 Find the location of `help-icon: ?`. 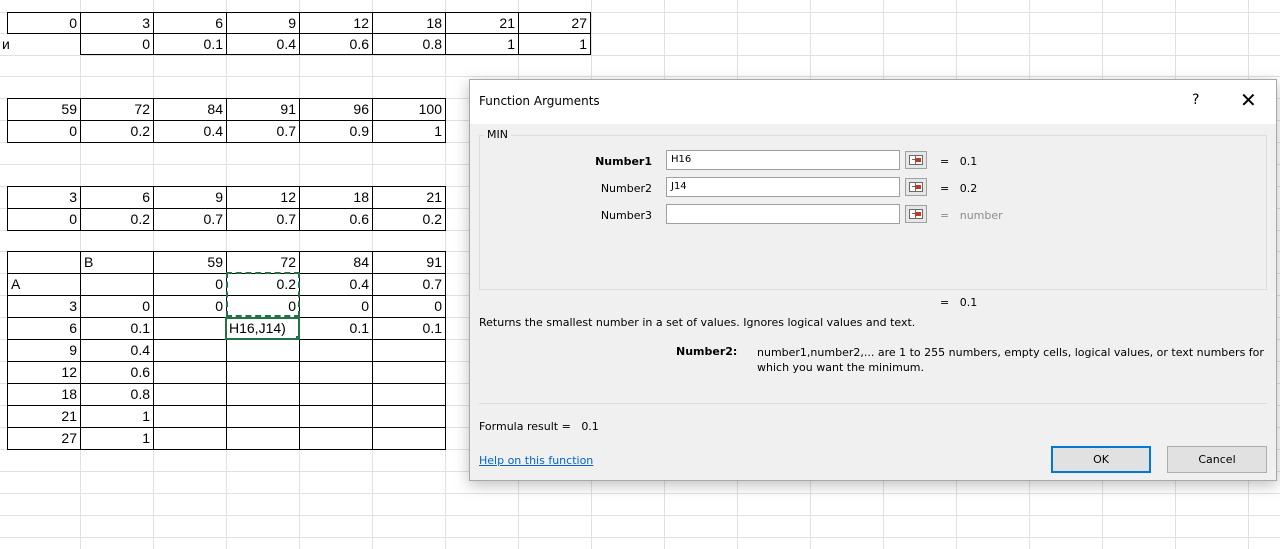

help-icon: ? is located at coordinates (1195, 100).